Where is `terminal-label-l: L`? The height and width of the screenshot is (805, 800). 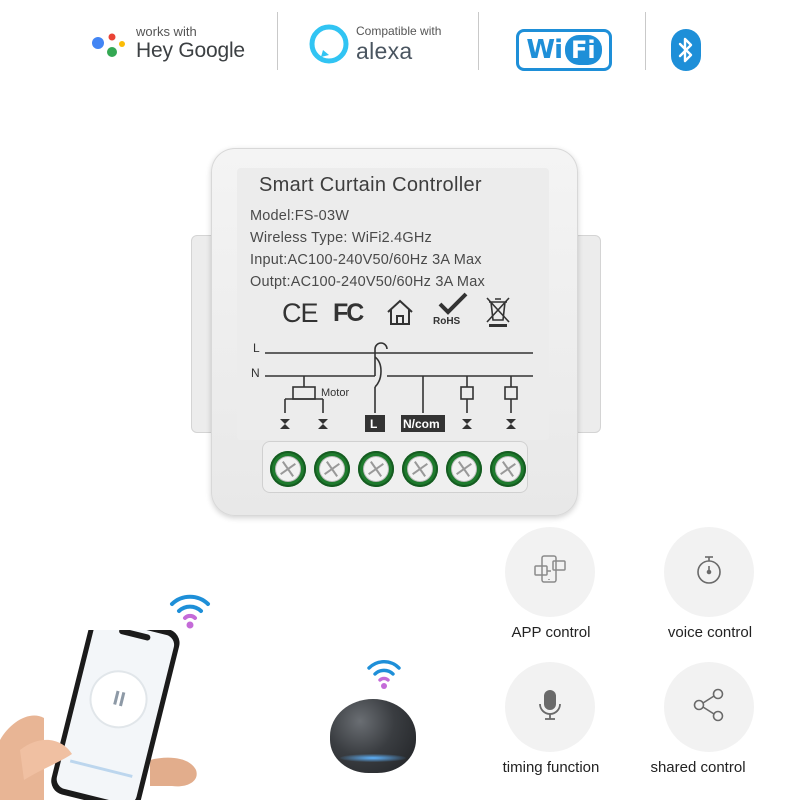
terminal-label-l: L is located at coordinates (374, 424).